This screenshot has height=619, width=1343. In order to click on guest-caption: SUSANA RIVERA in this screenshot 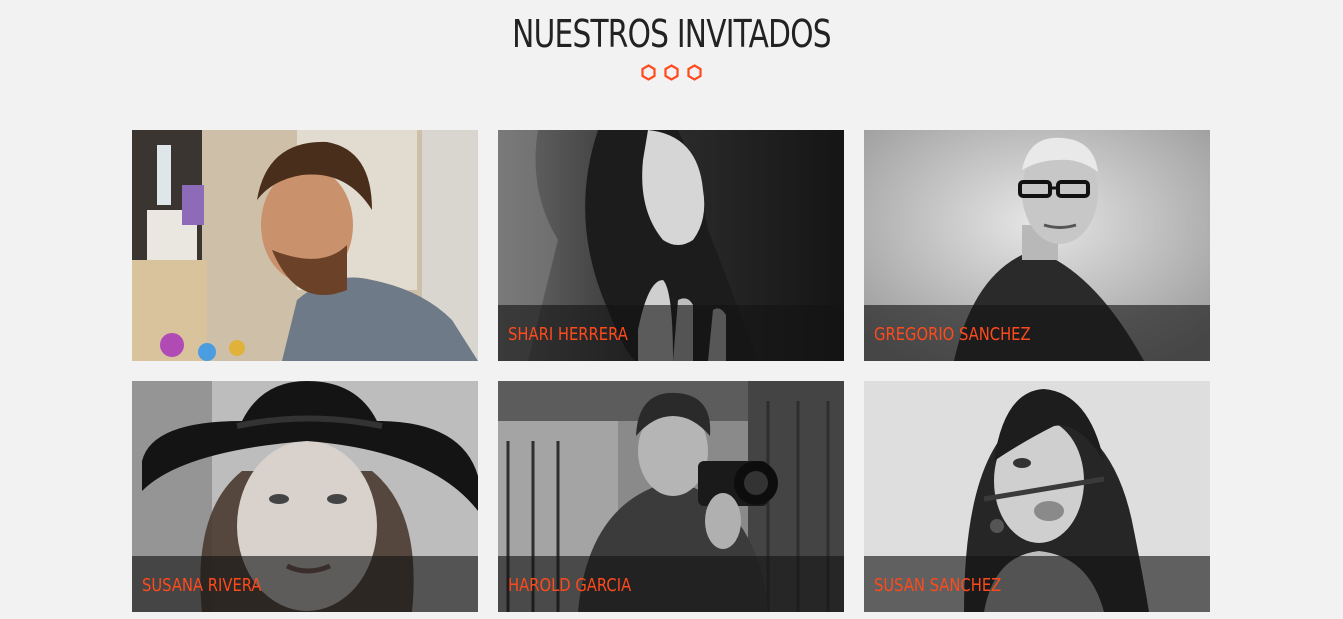, I will do `click(305, 584)`.